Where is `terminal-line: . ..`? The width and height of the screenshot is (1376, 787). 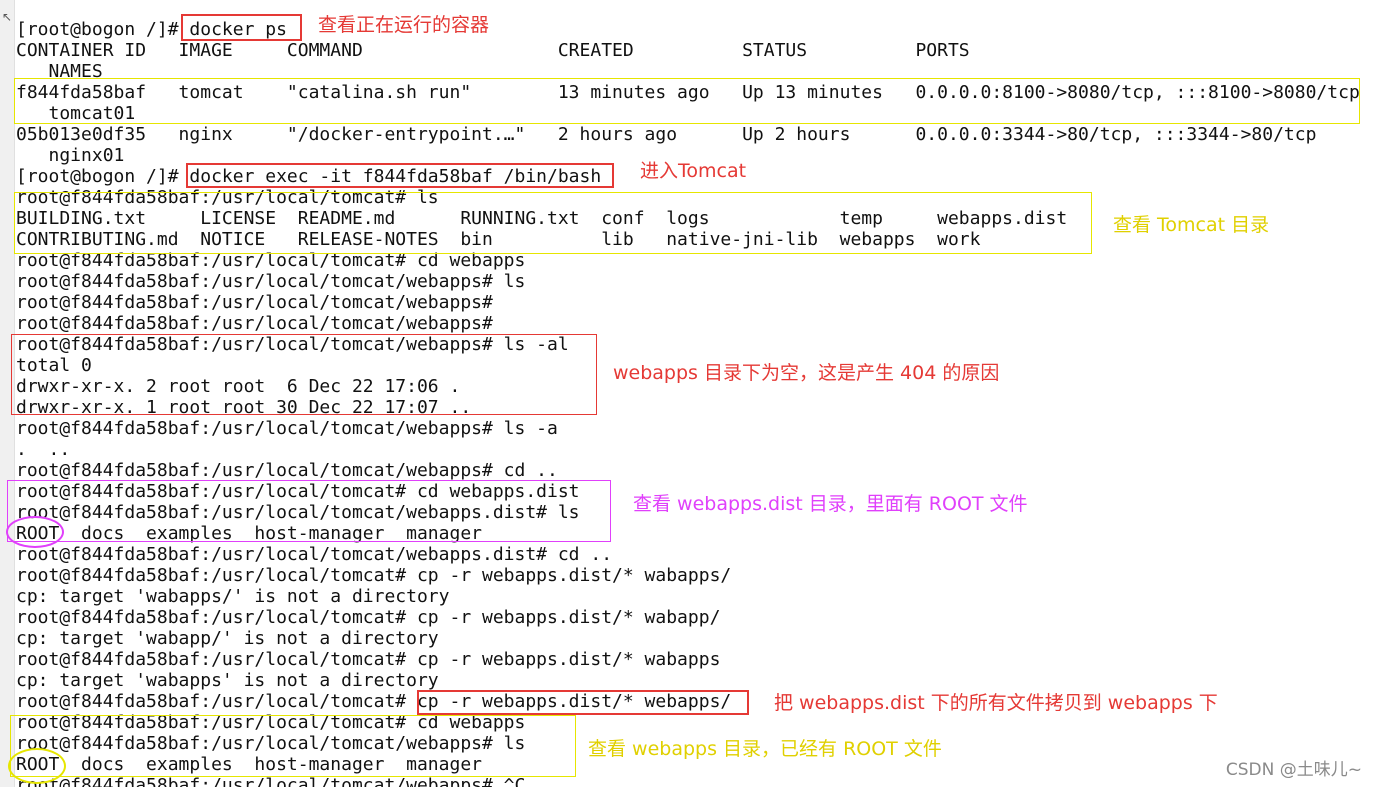 terminal-line: . .. is located at coordinates (43, 449).